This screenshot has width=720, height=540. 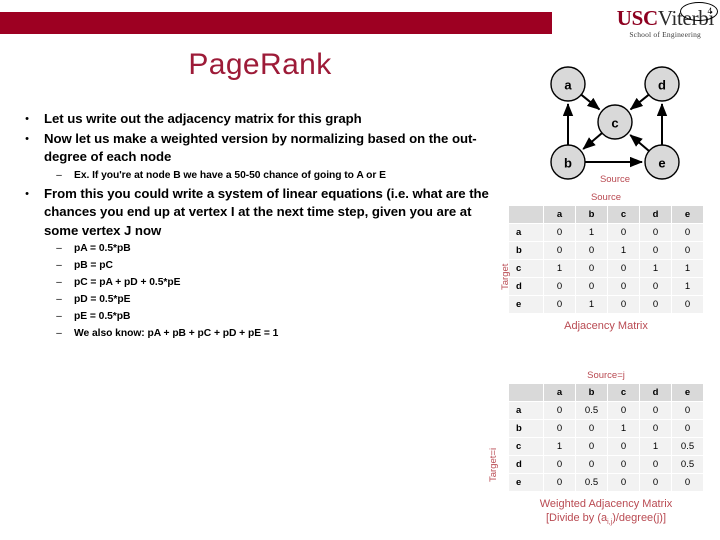 What do you see at coordinates (176, 333) in the screenshot?
I see `bullet-text: We also know: pA + pB + pC + pD + pE = 1` at bounding box center [176, 333].